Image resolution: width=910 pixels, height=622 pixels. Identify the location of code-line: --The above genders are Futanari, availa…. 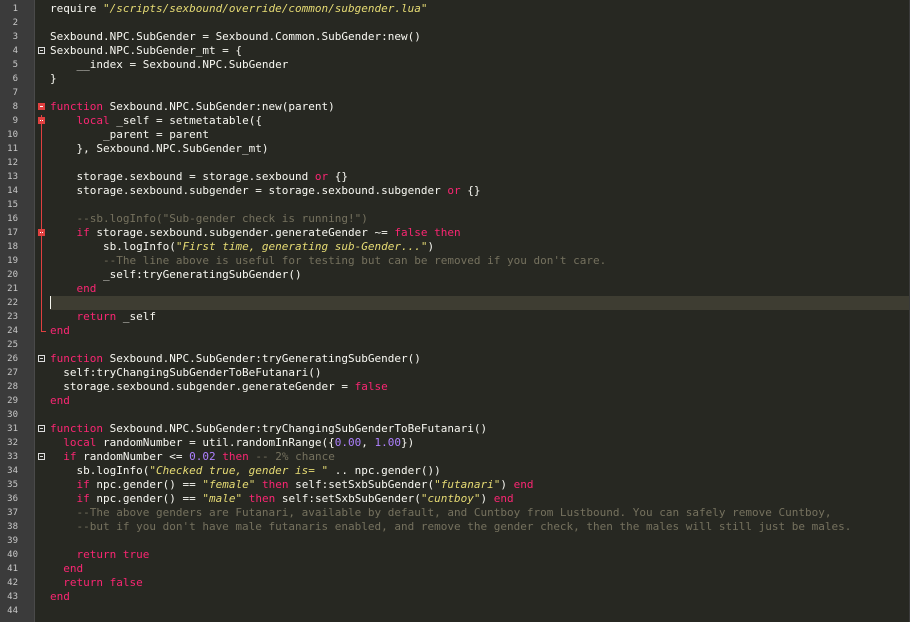
(480, 513).